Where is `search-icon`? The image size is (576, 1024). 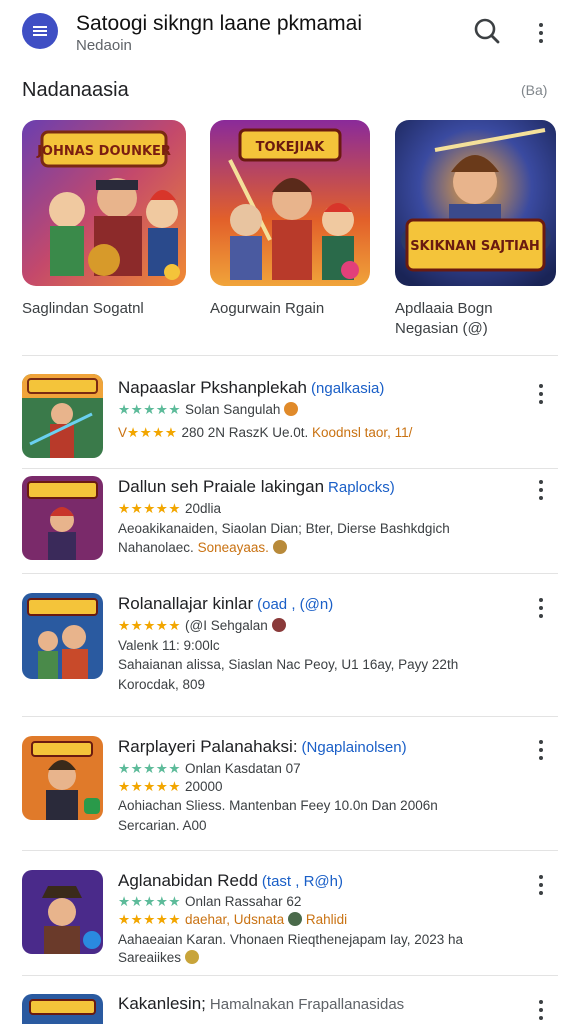 search-icon is located at coordinates (487, 31).